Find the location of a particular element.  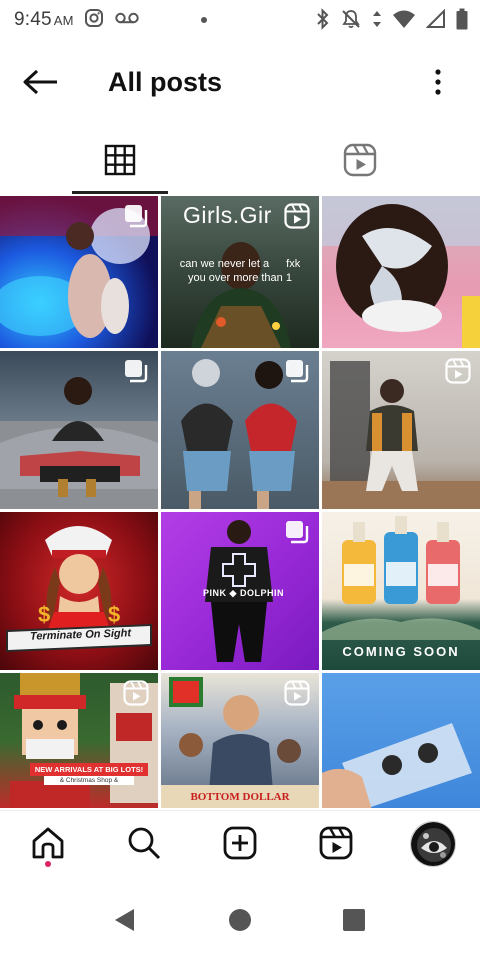

post-caption-title: Girls.Gir is located at coordinates (227, 215).